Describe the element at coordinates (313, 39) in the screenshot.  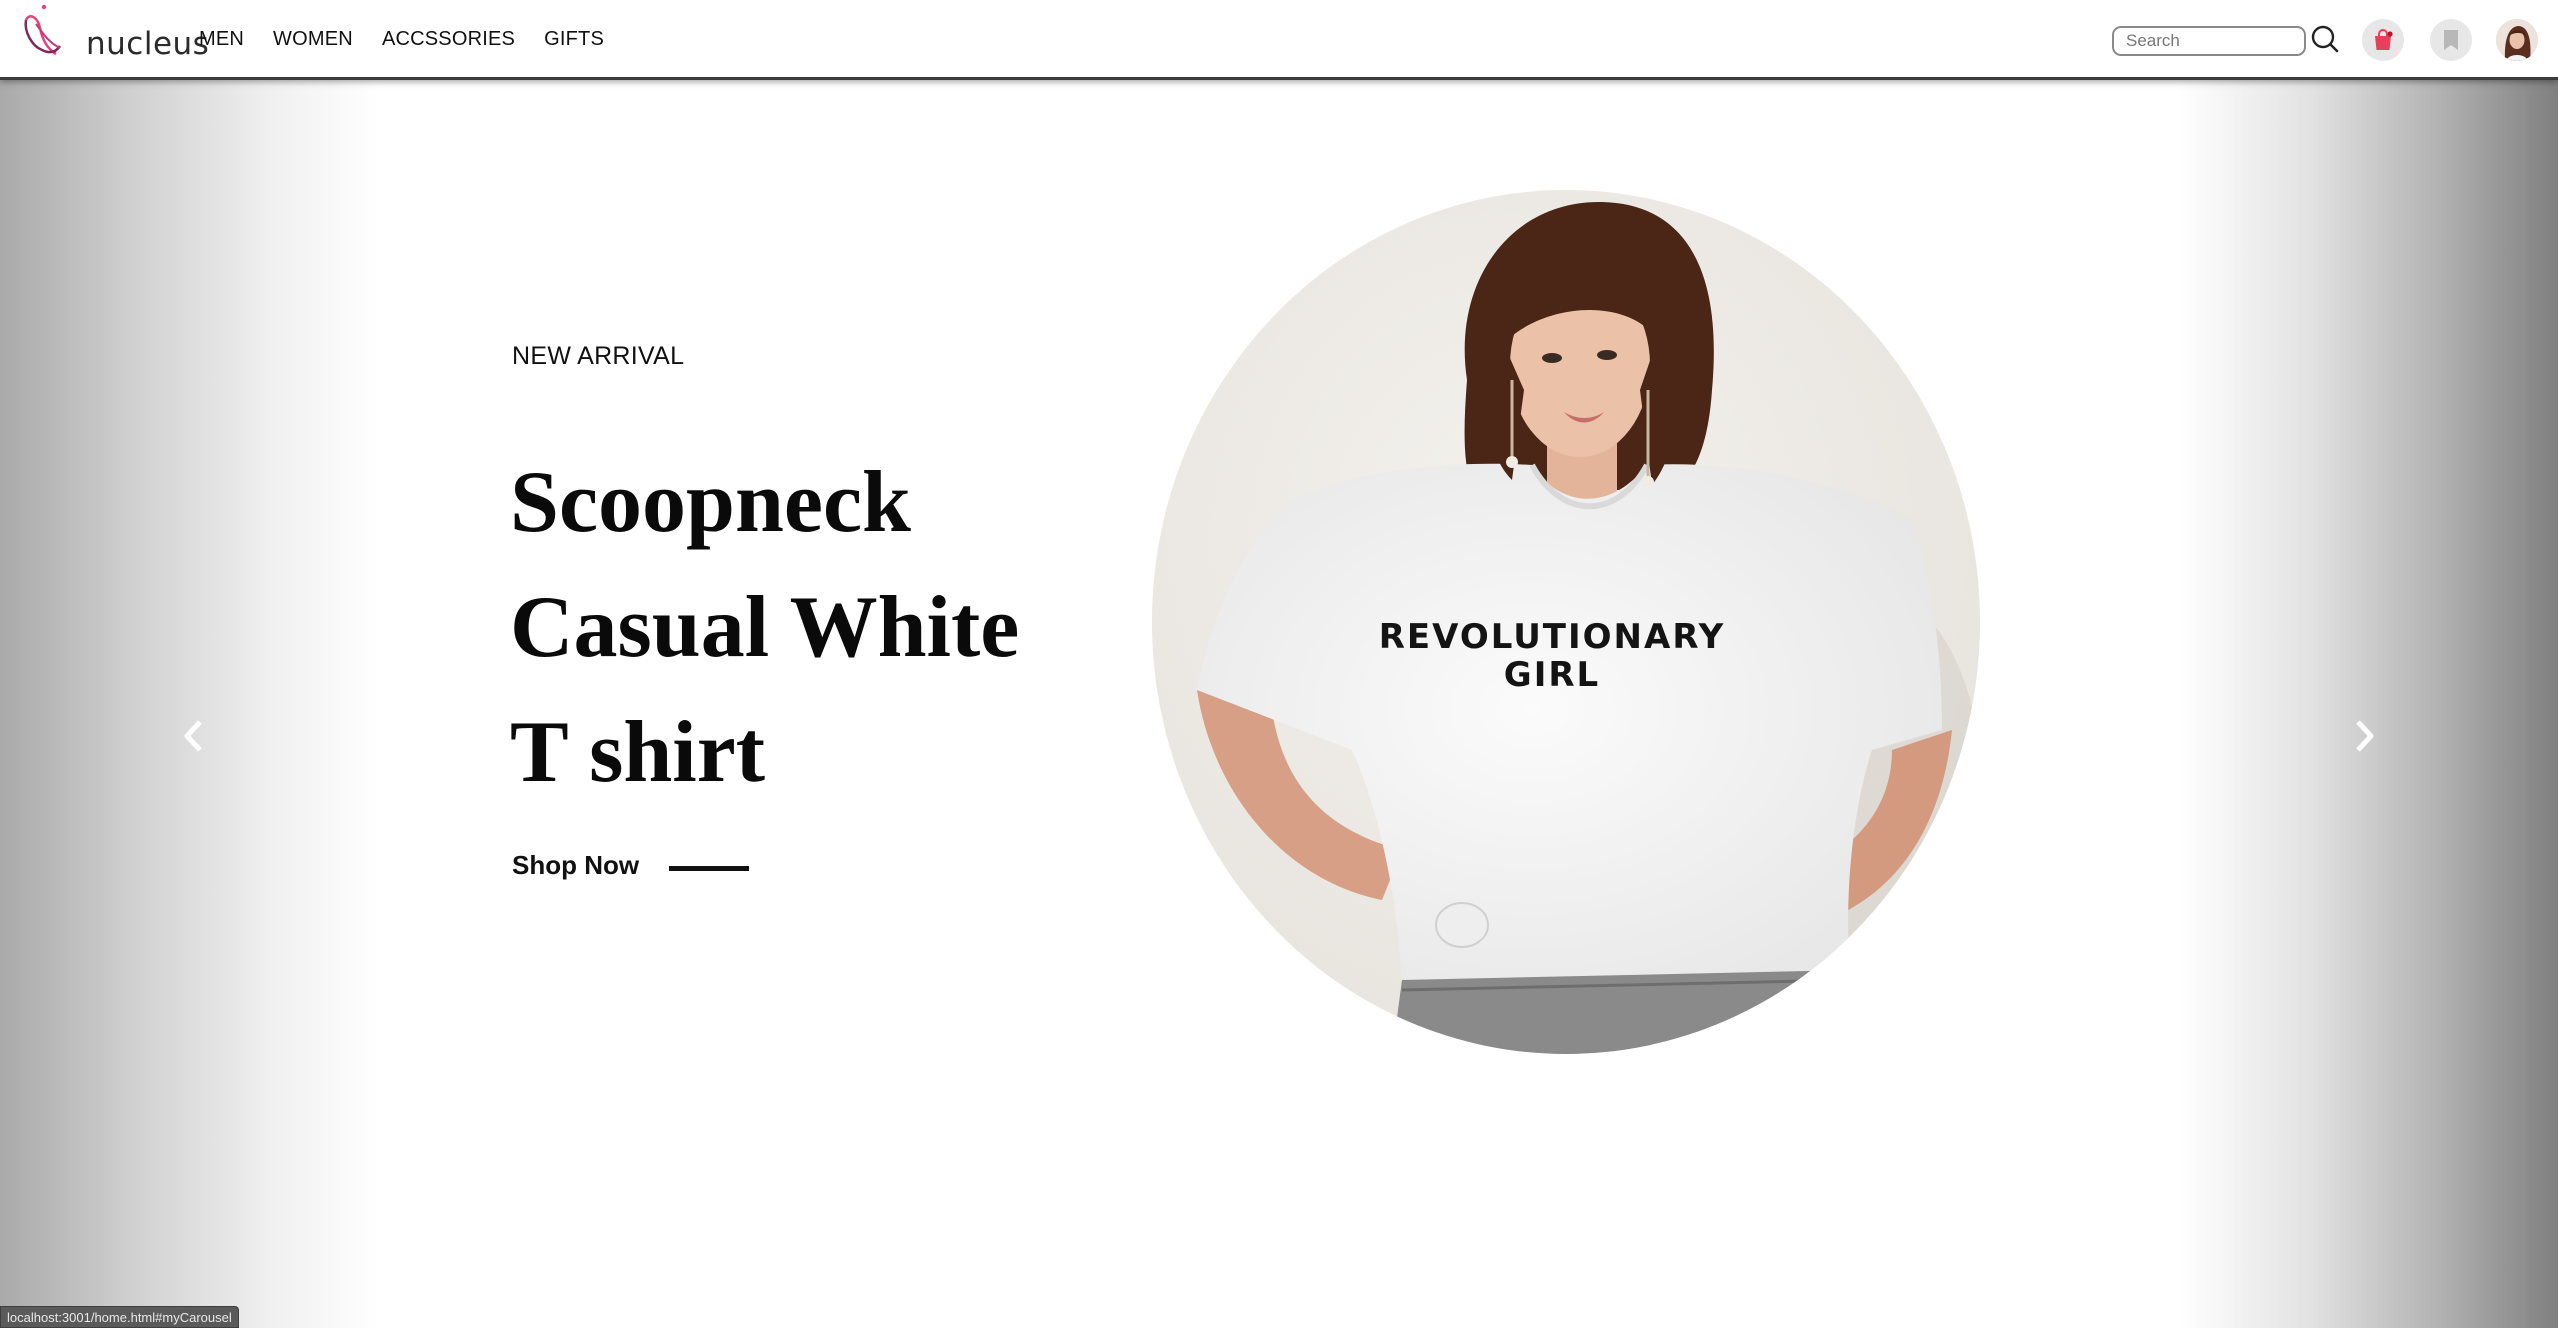
I see `nav-link-women: WOMEN` at that location.